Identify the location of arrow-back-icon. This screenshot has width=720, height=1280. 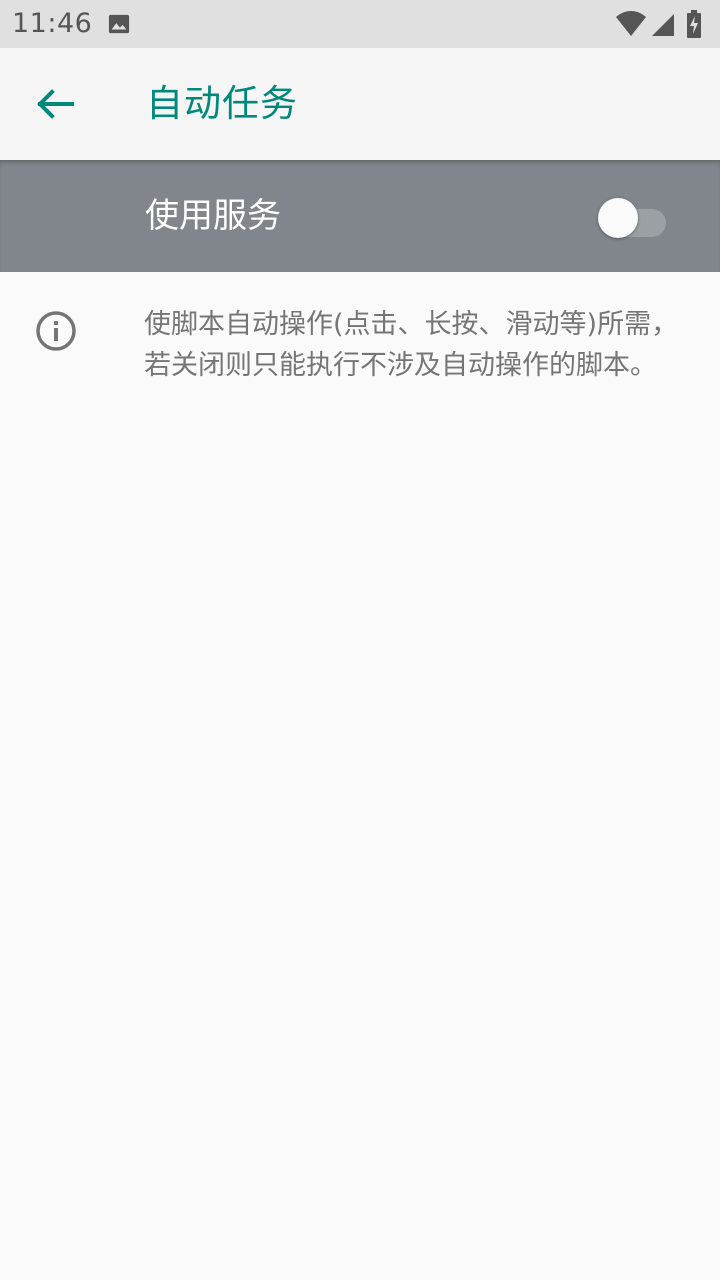
(55, 104).